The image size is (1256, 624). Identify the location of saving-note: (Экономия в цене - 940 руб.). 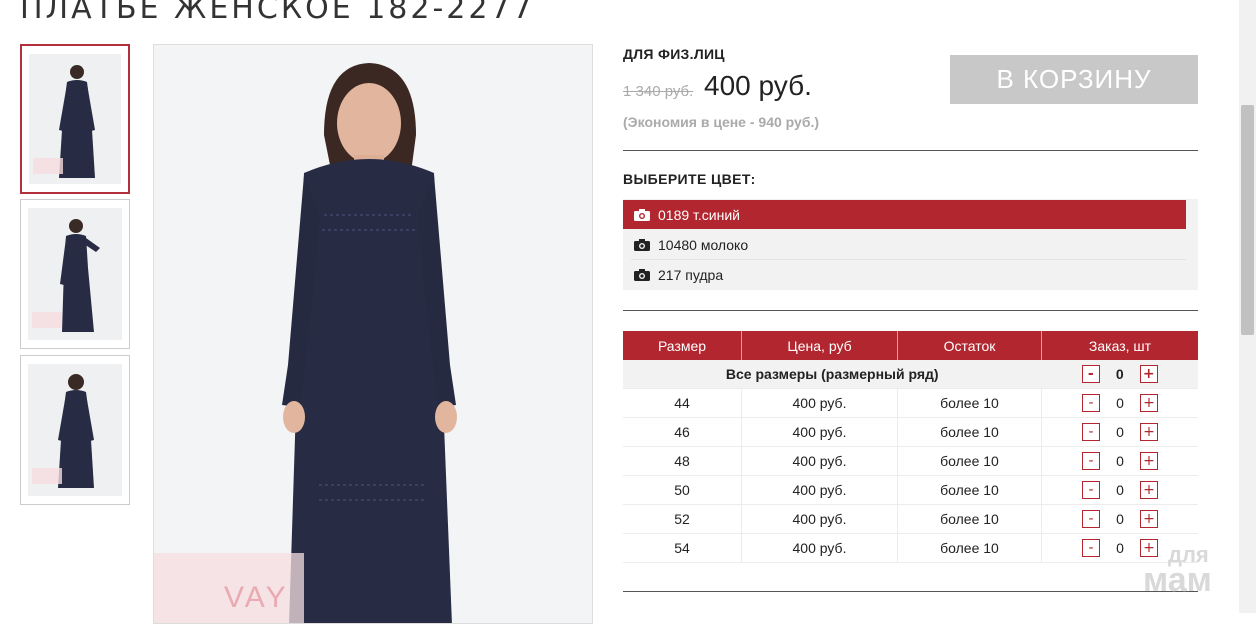
(721, 122).